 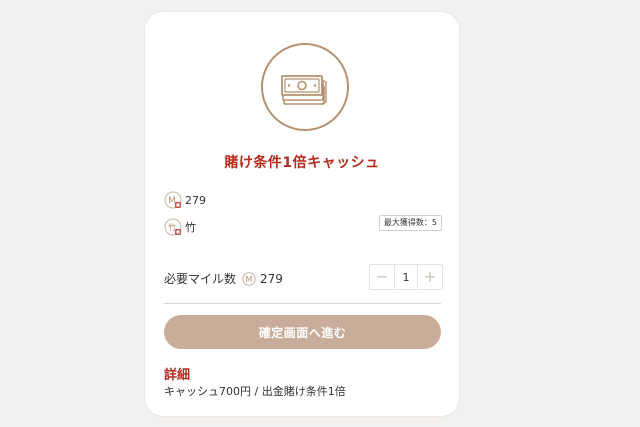 I want to click on decrement-button: −, so click(x=382, y=277).